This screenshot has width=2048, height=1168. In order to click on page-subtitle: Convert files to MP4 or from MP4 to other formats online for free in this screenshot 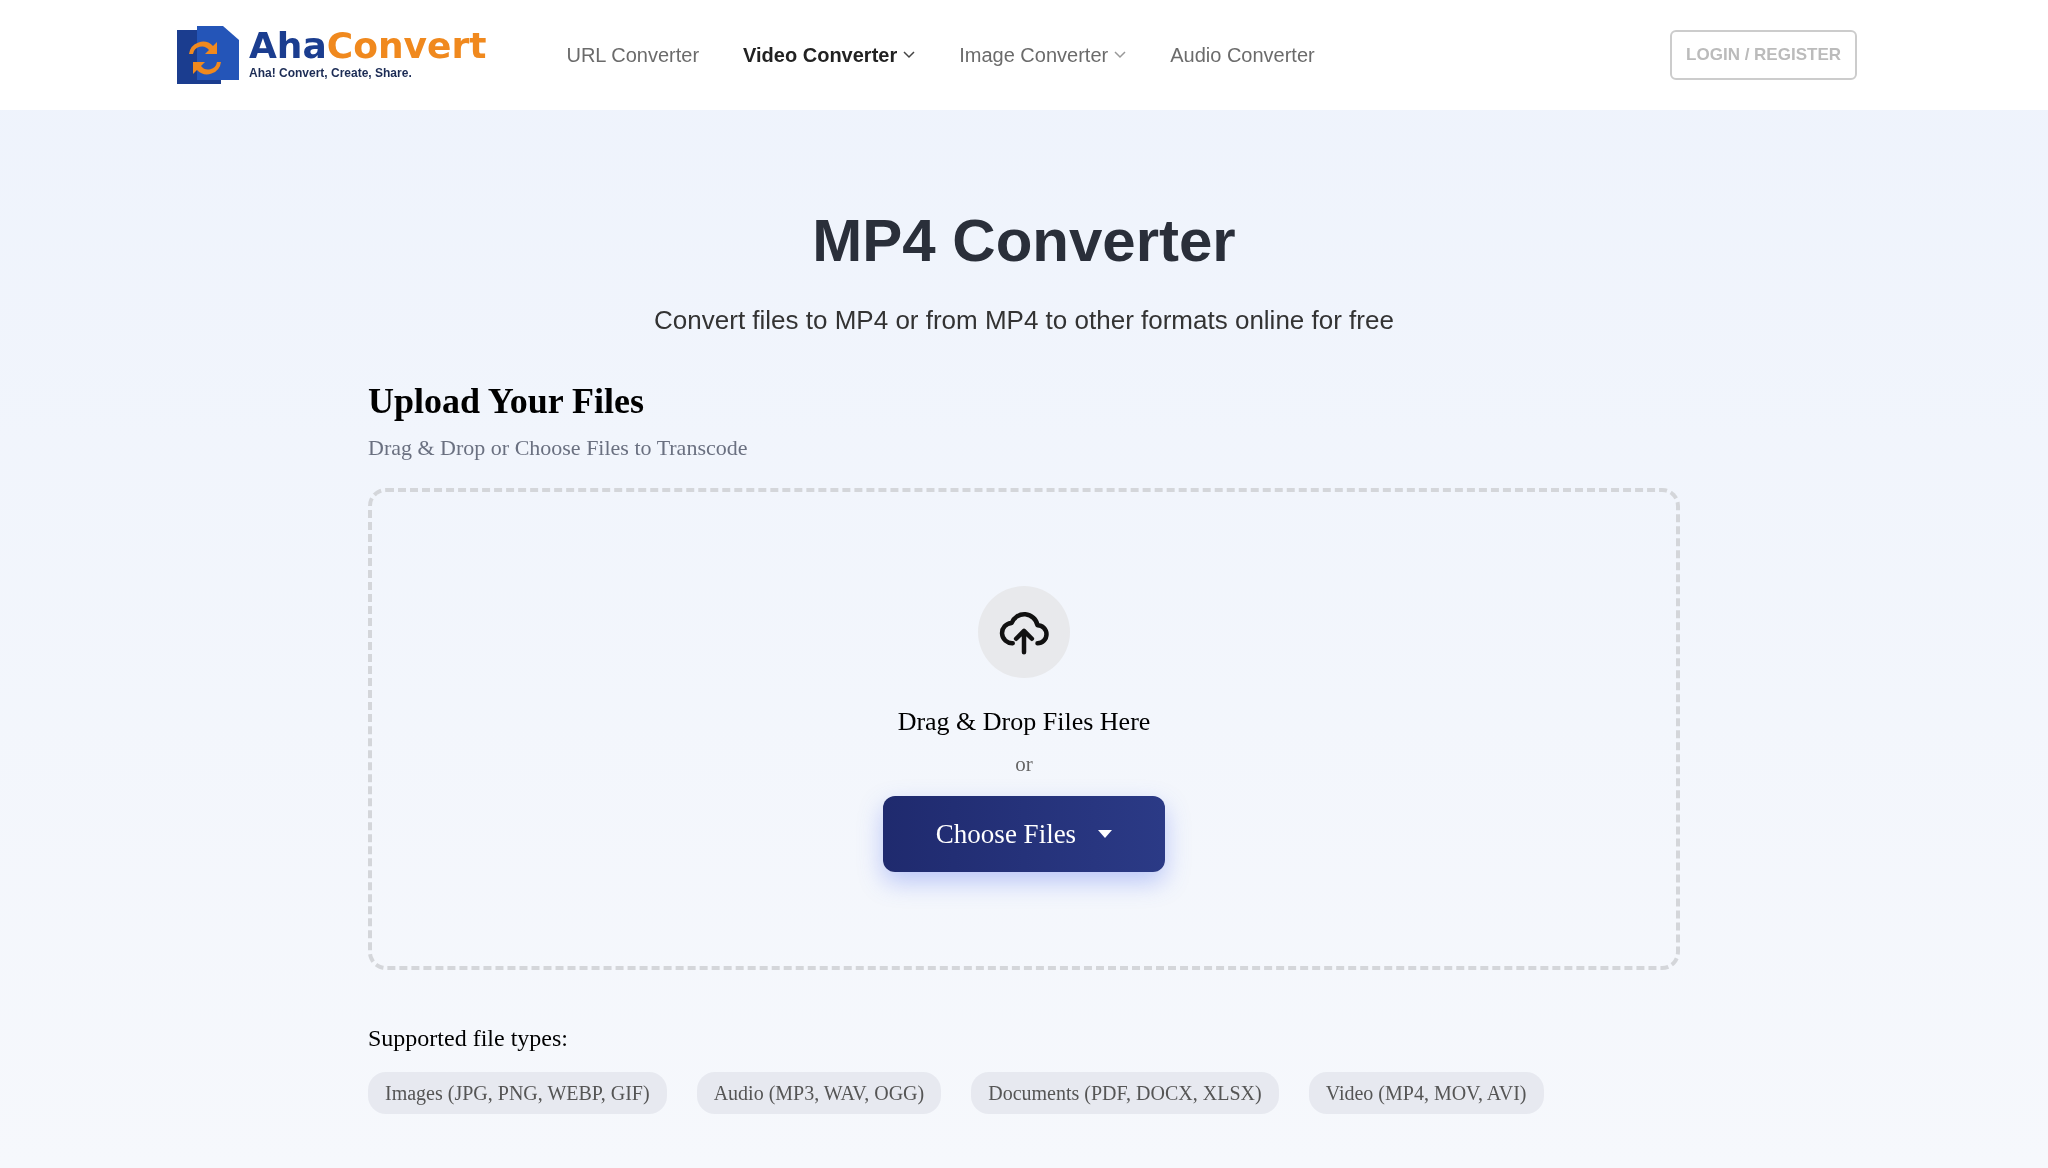, I will do `click(1024, 320)`.